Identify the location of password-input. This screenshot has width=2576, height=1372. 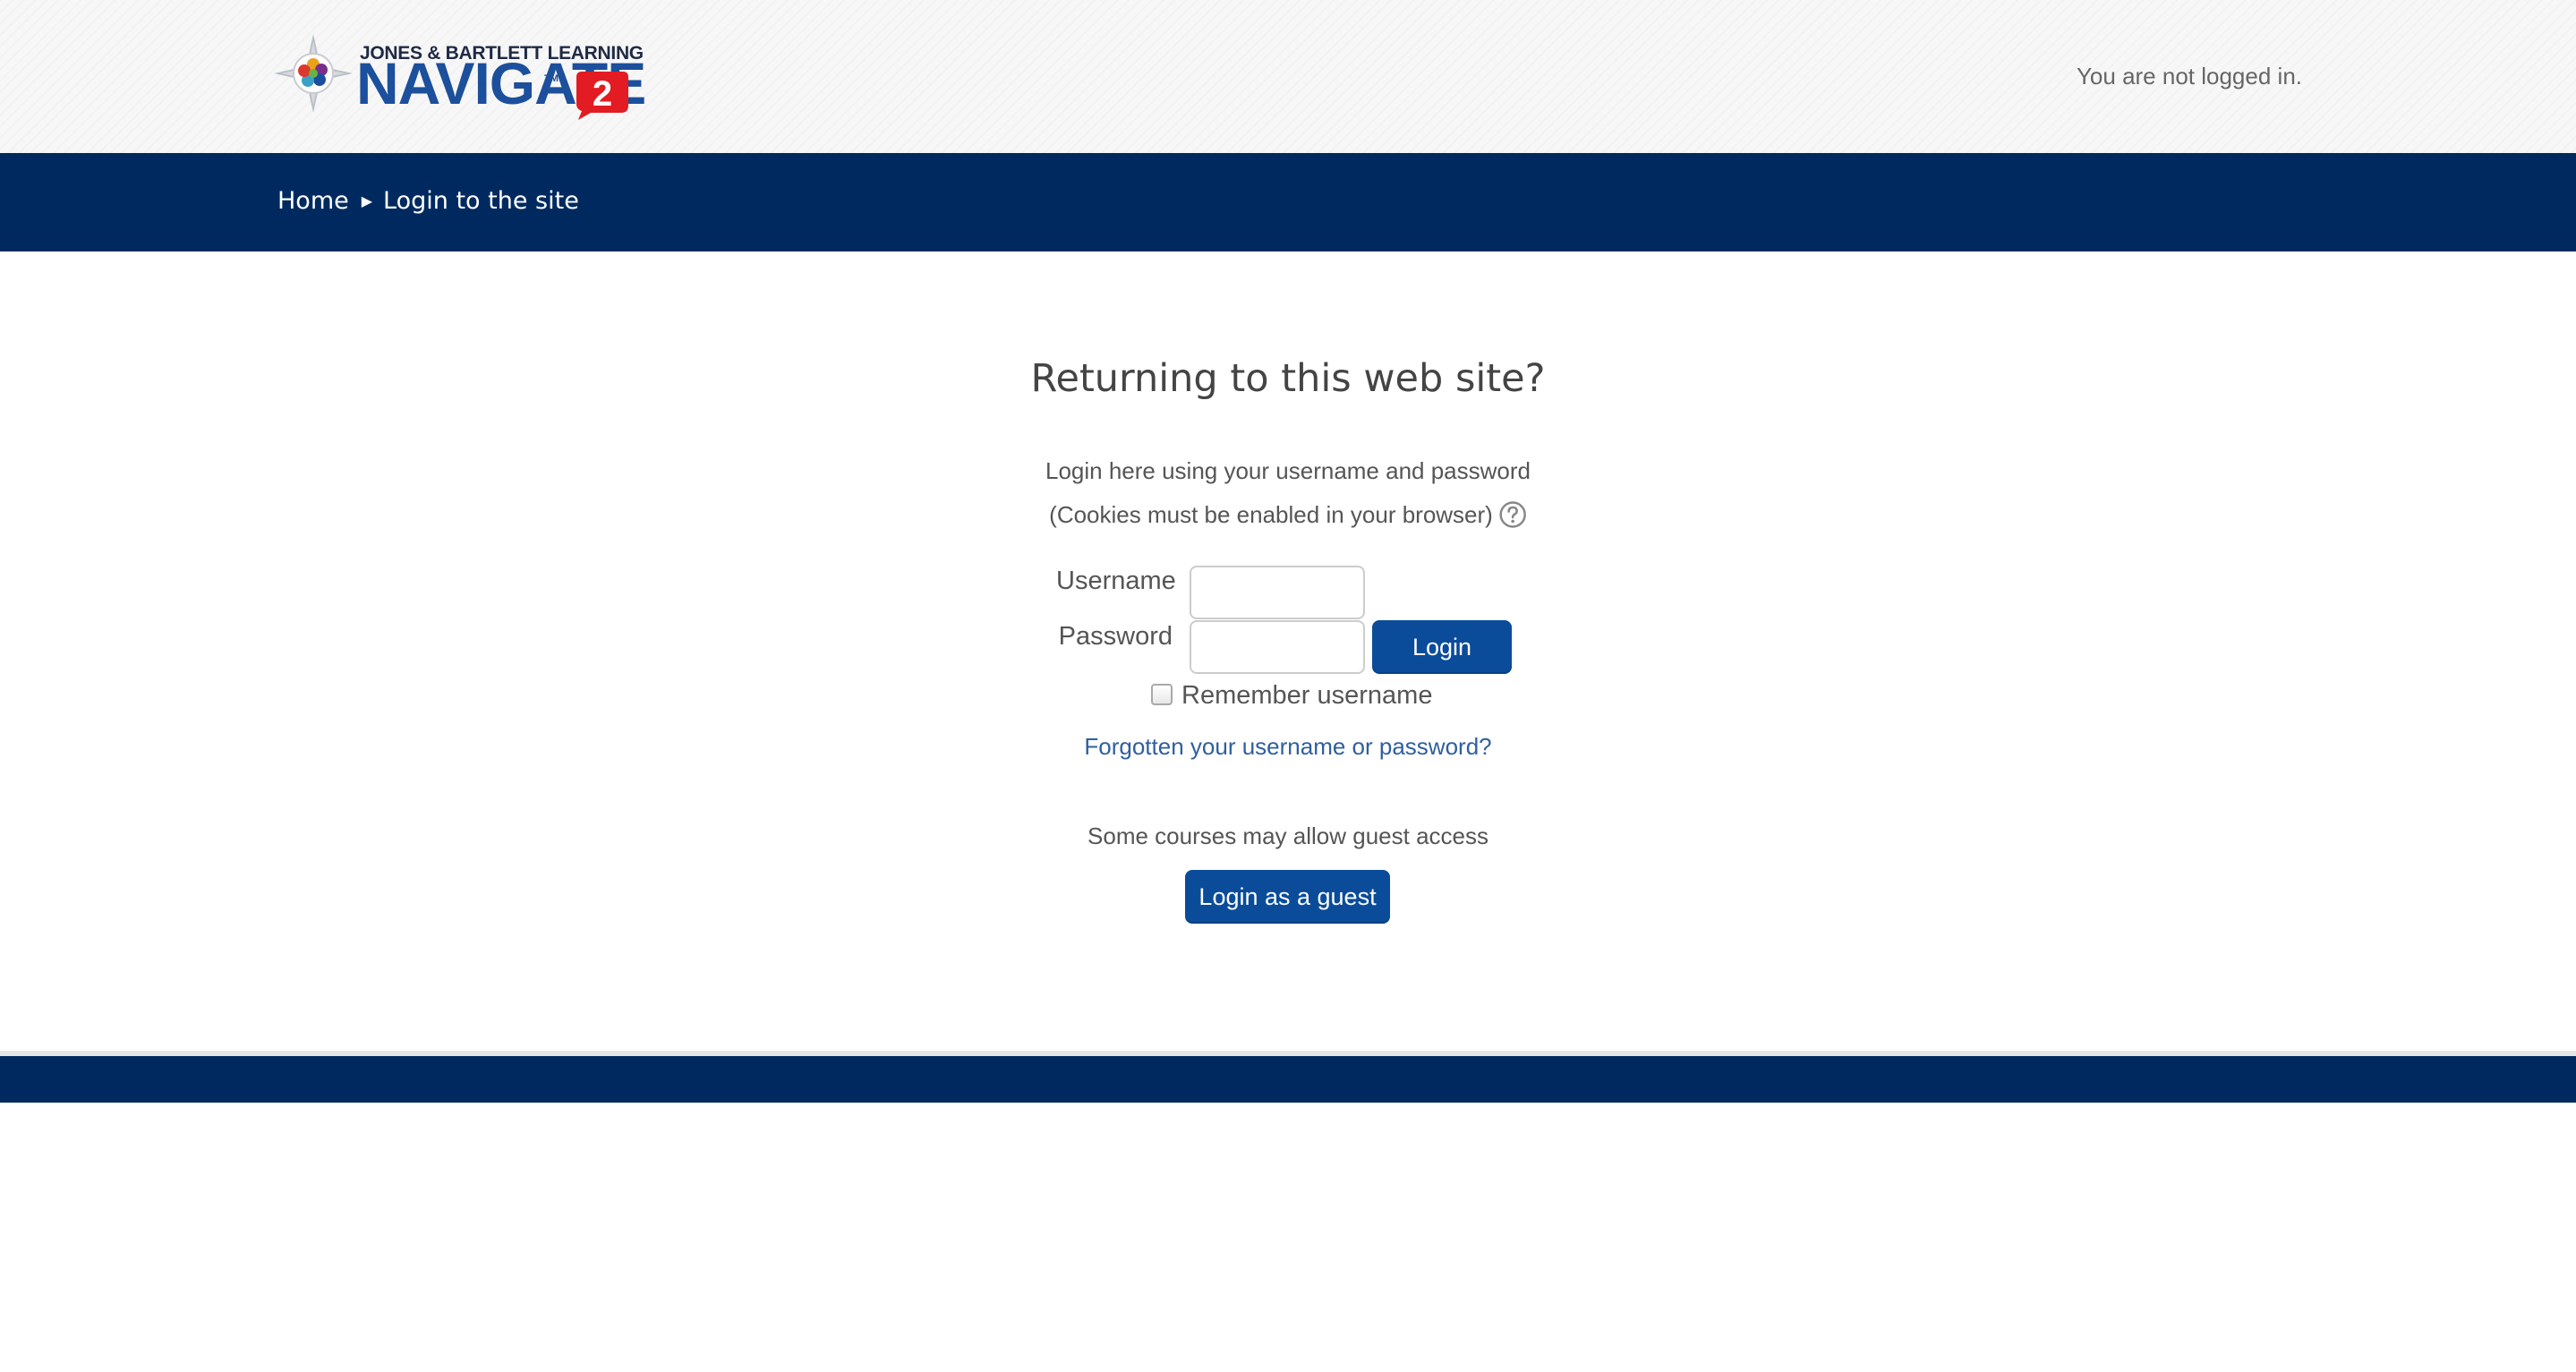
(1277, 647).